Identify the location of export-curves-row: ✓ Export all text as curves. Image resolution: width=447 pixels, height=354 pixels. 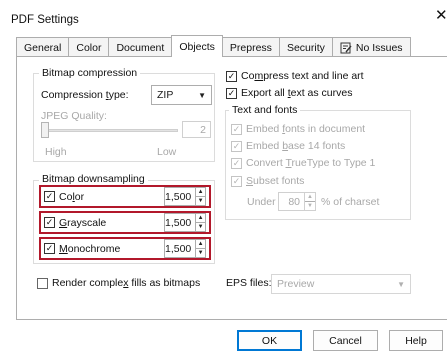
(289, 93).